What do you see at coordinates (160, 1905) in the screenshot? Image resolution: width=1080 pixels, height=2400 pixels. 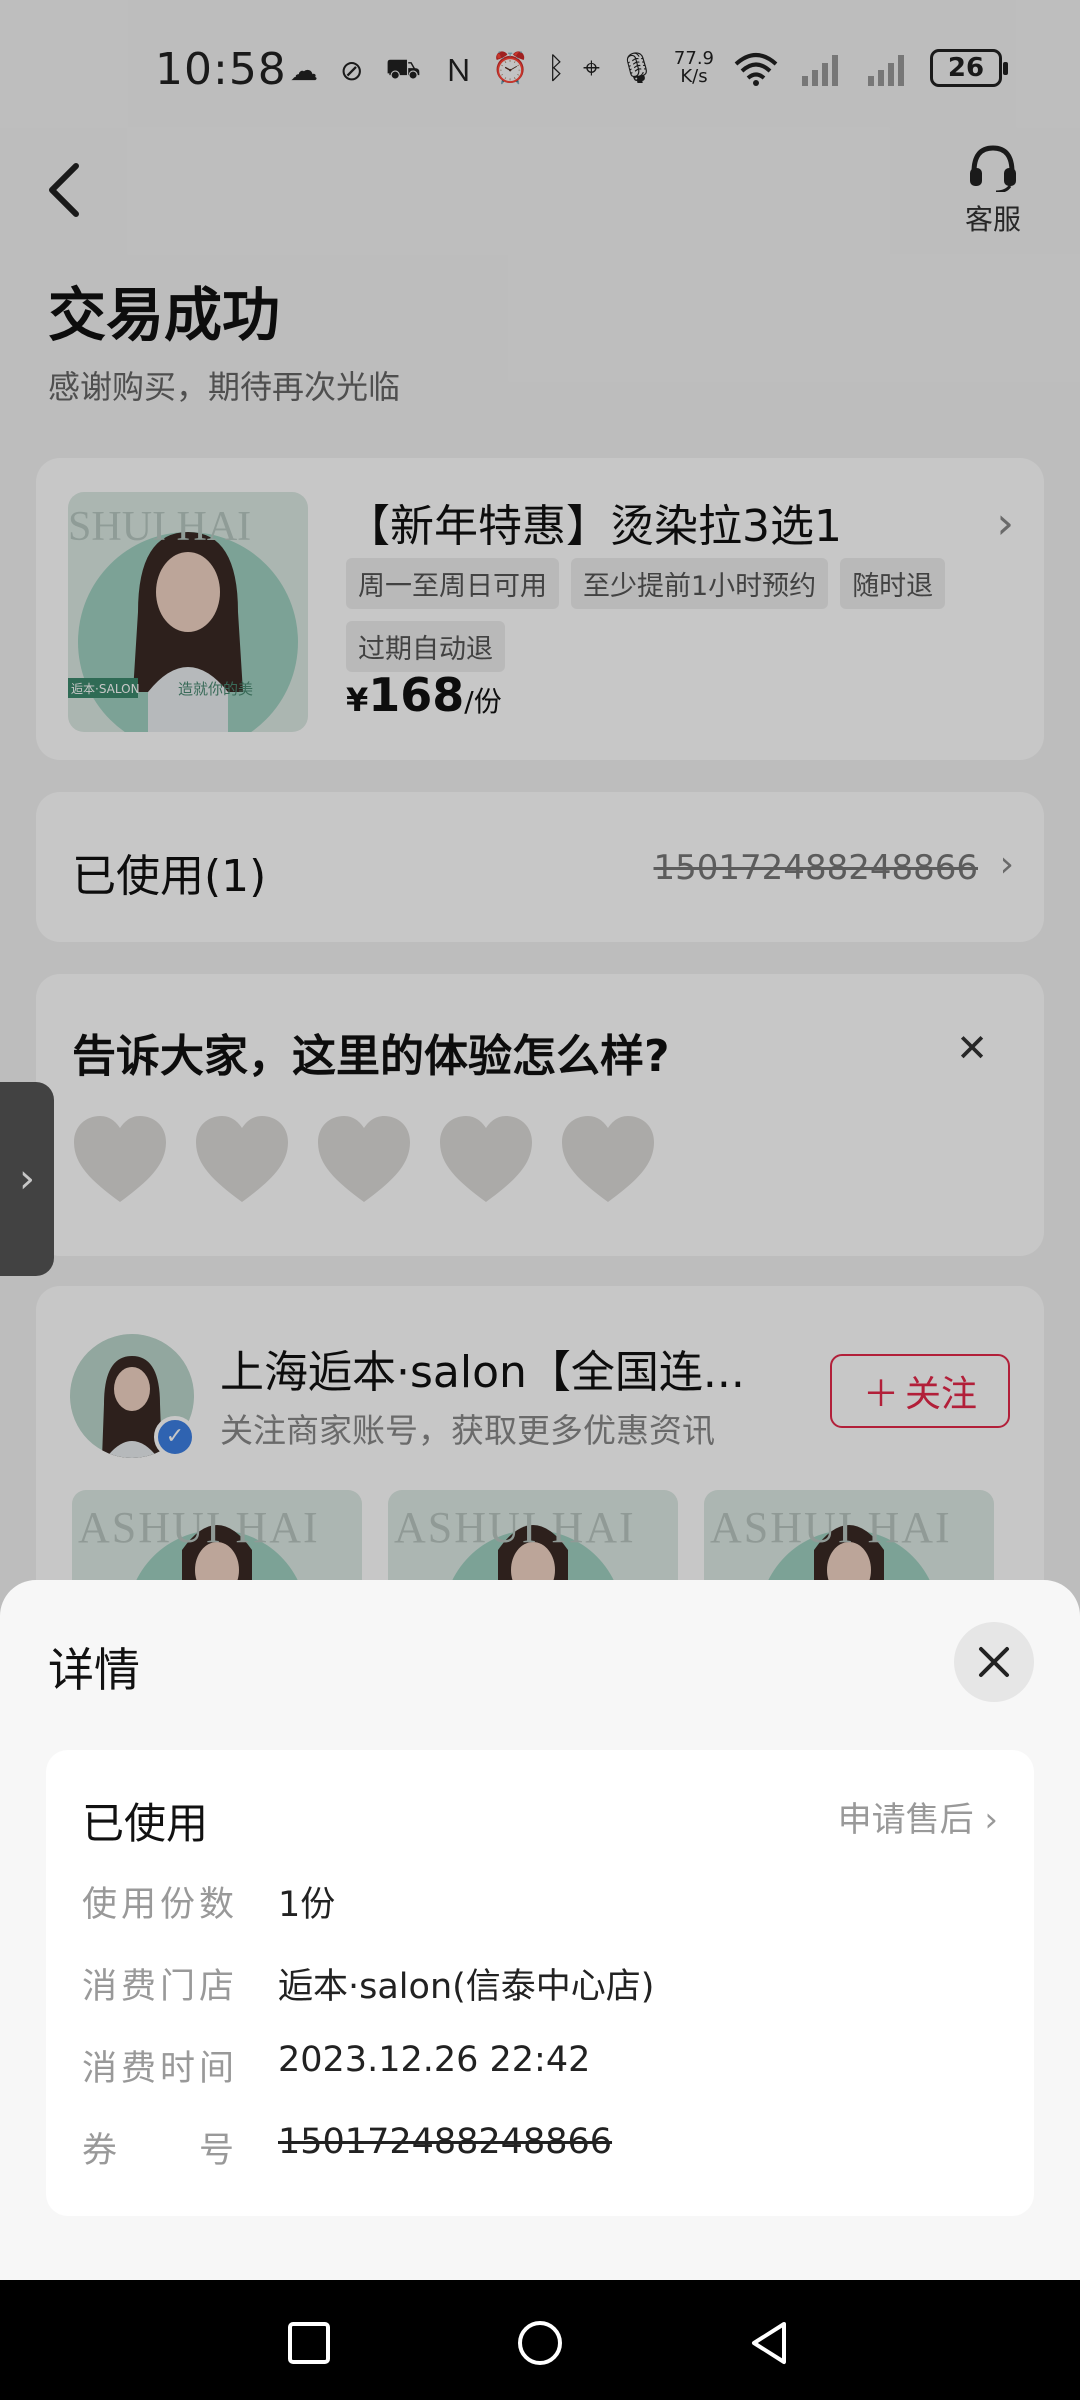 I see `detail-key: 使用份数` at bounding box center [160, 1905].